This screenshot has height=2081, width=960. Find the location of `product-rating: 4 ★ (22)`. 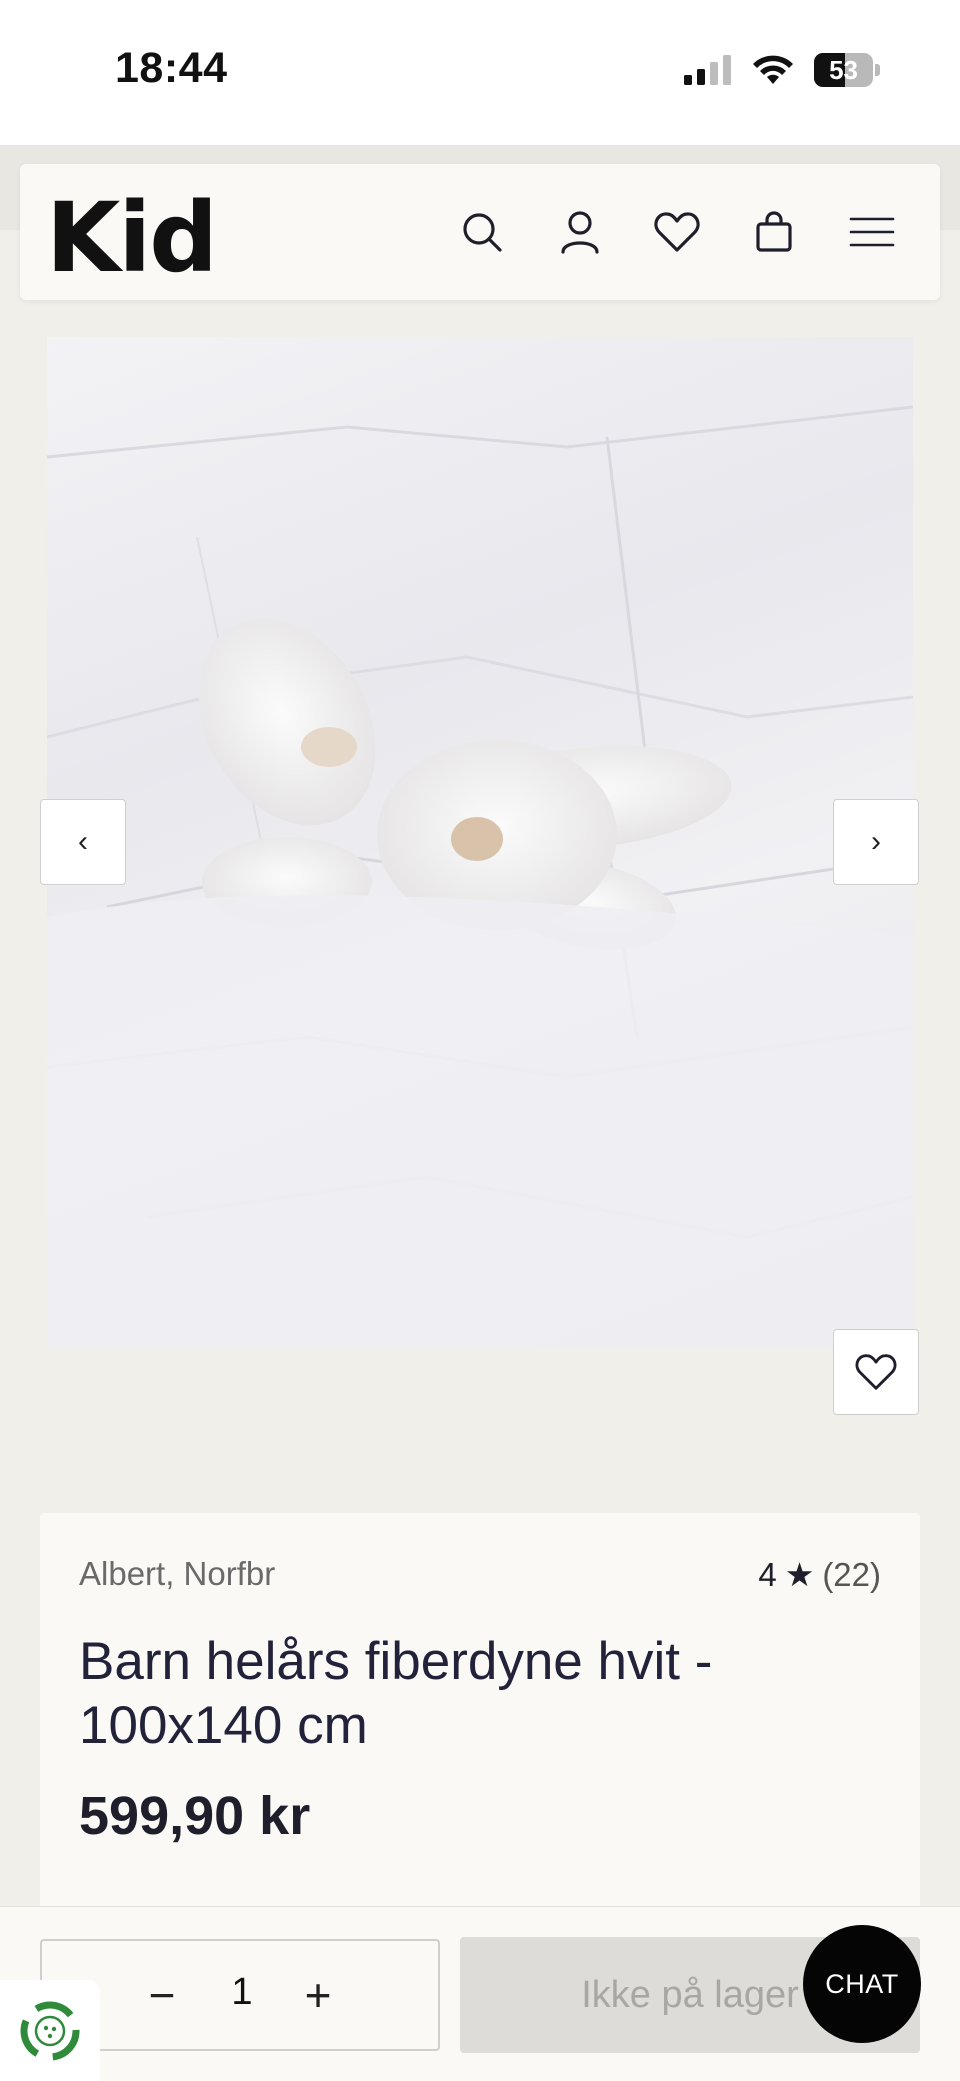

product-rating: 4 ★ (22) is located at coordinates (819, 1574).